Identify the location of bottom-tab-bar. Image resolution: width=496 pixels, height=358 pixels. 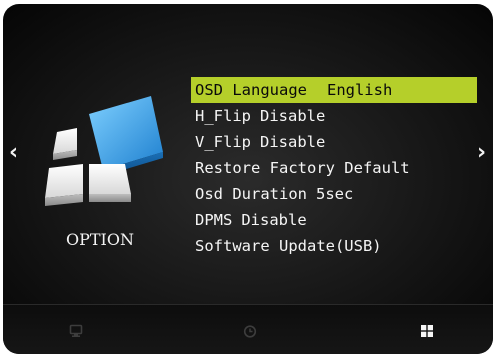
(248, 329).